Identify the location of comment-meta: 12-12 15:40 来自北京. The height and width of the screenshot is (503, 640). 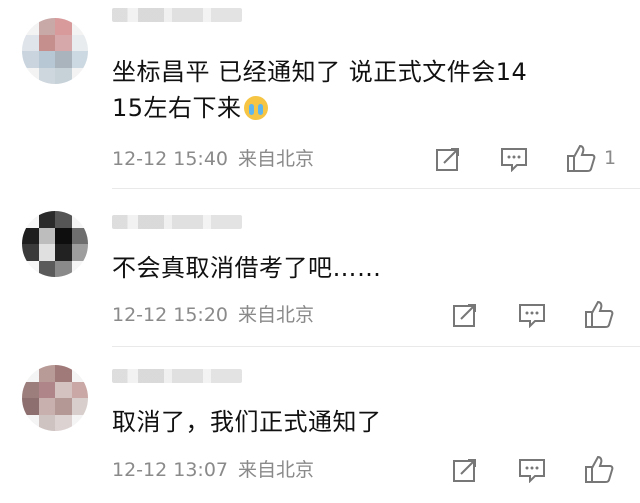
(213, 159).